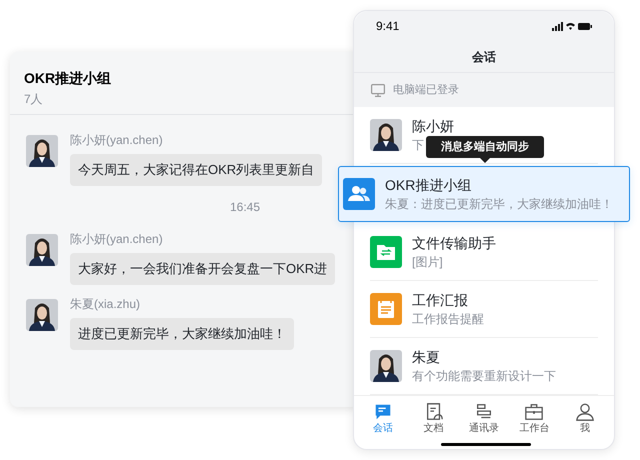  What do you see at coordinates (386, 309) in the screenshot?
I see `notepad-icon` at bounding box center [386, 309].